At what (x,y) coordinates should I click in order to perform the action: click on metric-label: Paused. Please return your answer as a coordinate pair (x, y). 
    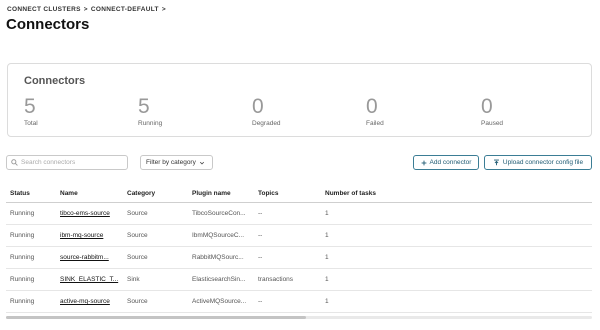
    Looking at the image, I should click on (492, 123).